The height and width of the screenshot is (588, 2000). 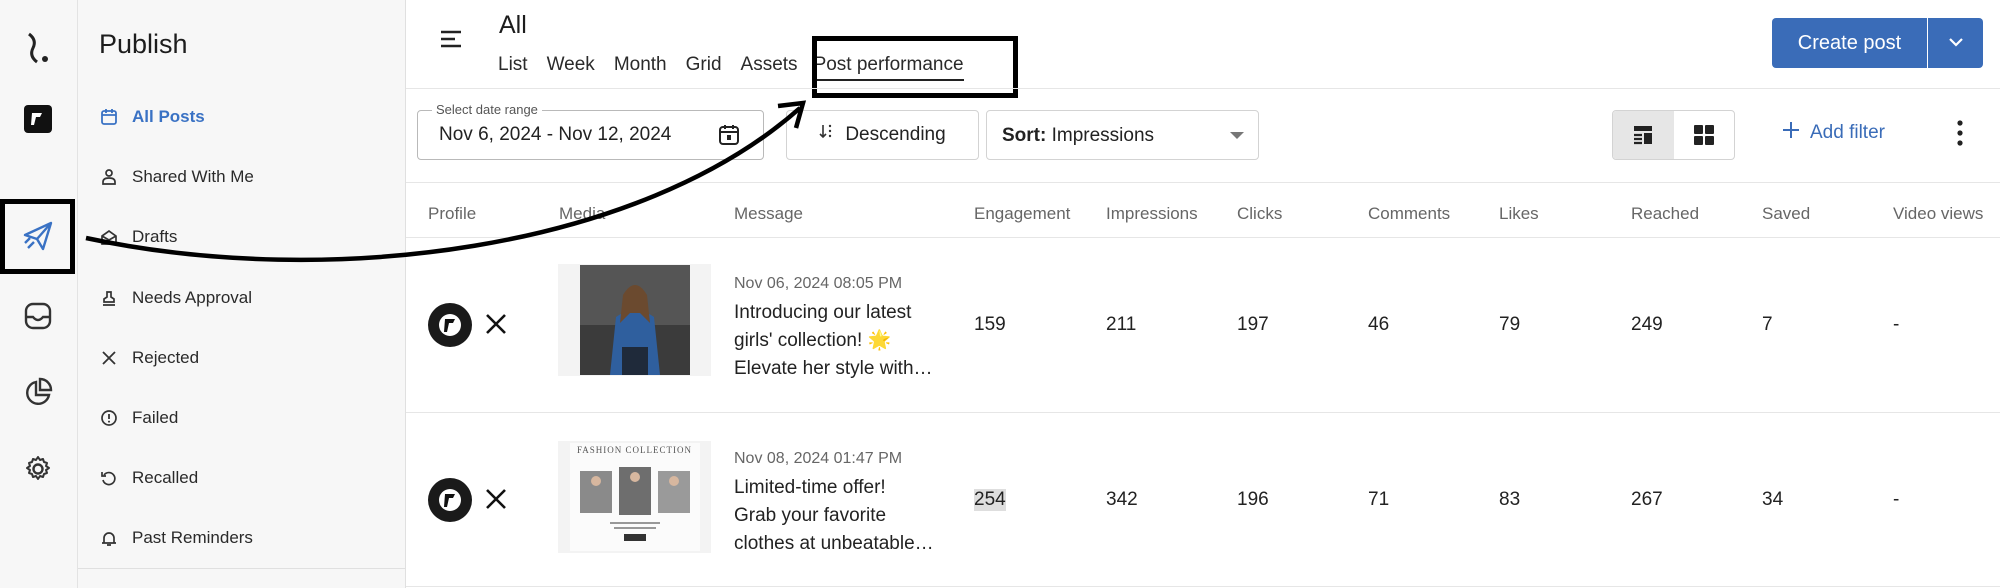 What do you see at coordinates (1379, 324) in the screenshot?
I see `cell-comments: 46` at bounding box center [1379, 324].